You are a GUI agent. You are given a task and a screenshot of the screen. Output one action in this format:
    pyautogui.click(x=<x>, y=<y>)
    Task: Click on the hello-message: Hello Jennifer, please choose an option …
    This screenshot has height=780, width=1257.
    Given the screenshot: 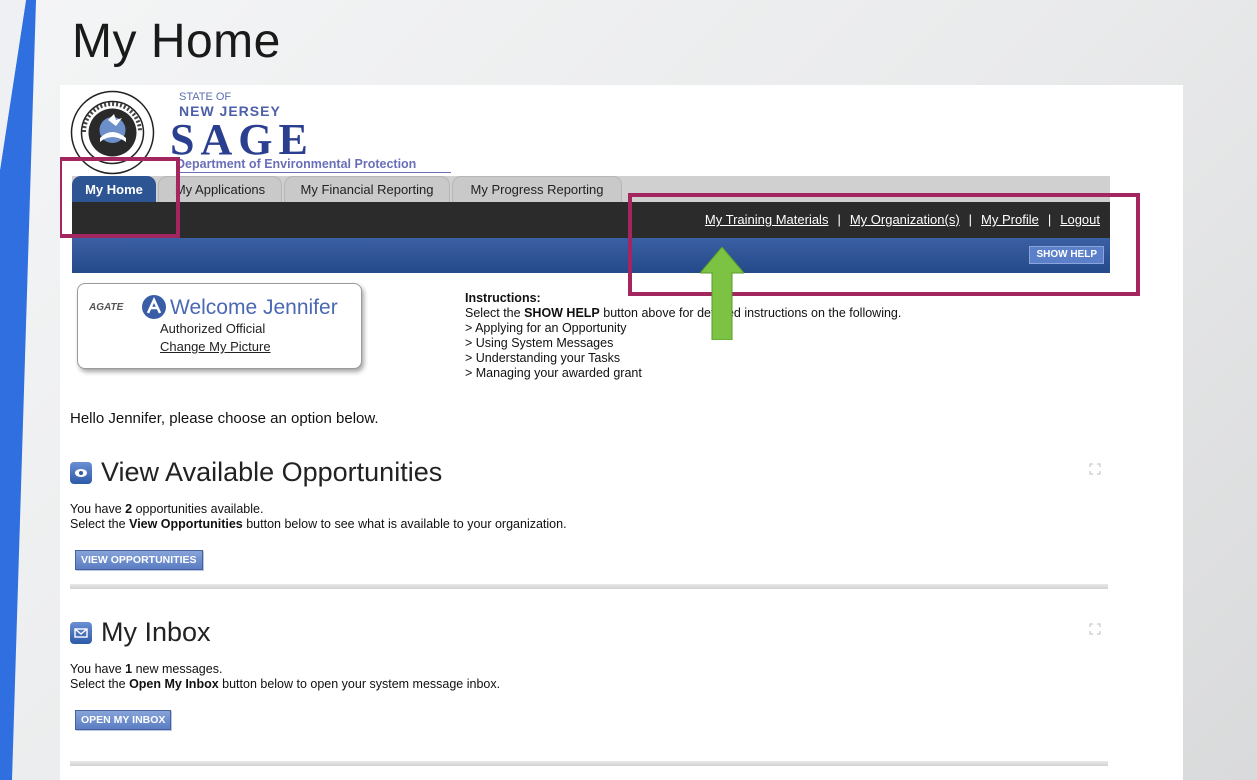 What is the action you would take?
    pyautogui.click(x=224, y=418)
    